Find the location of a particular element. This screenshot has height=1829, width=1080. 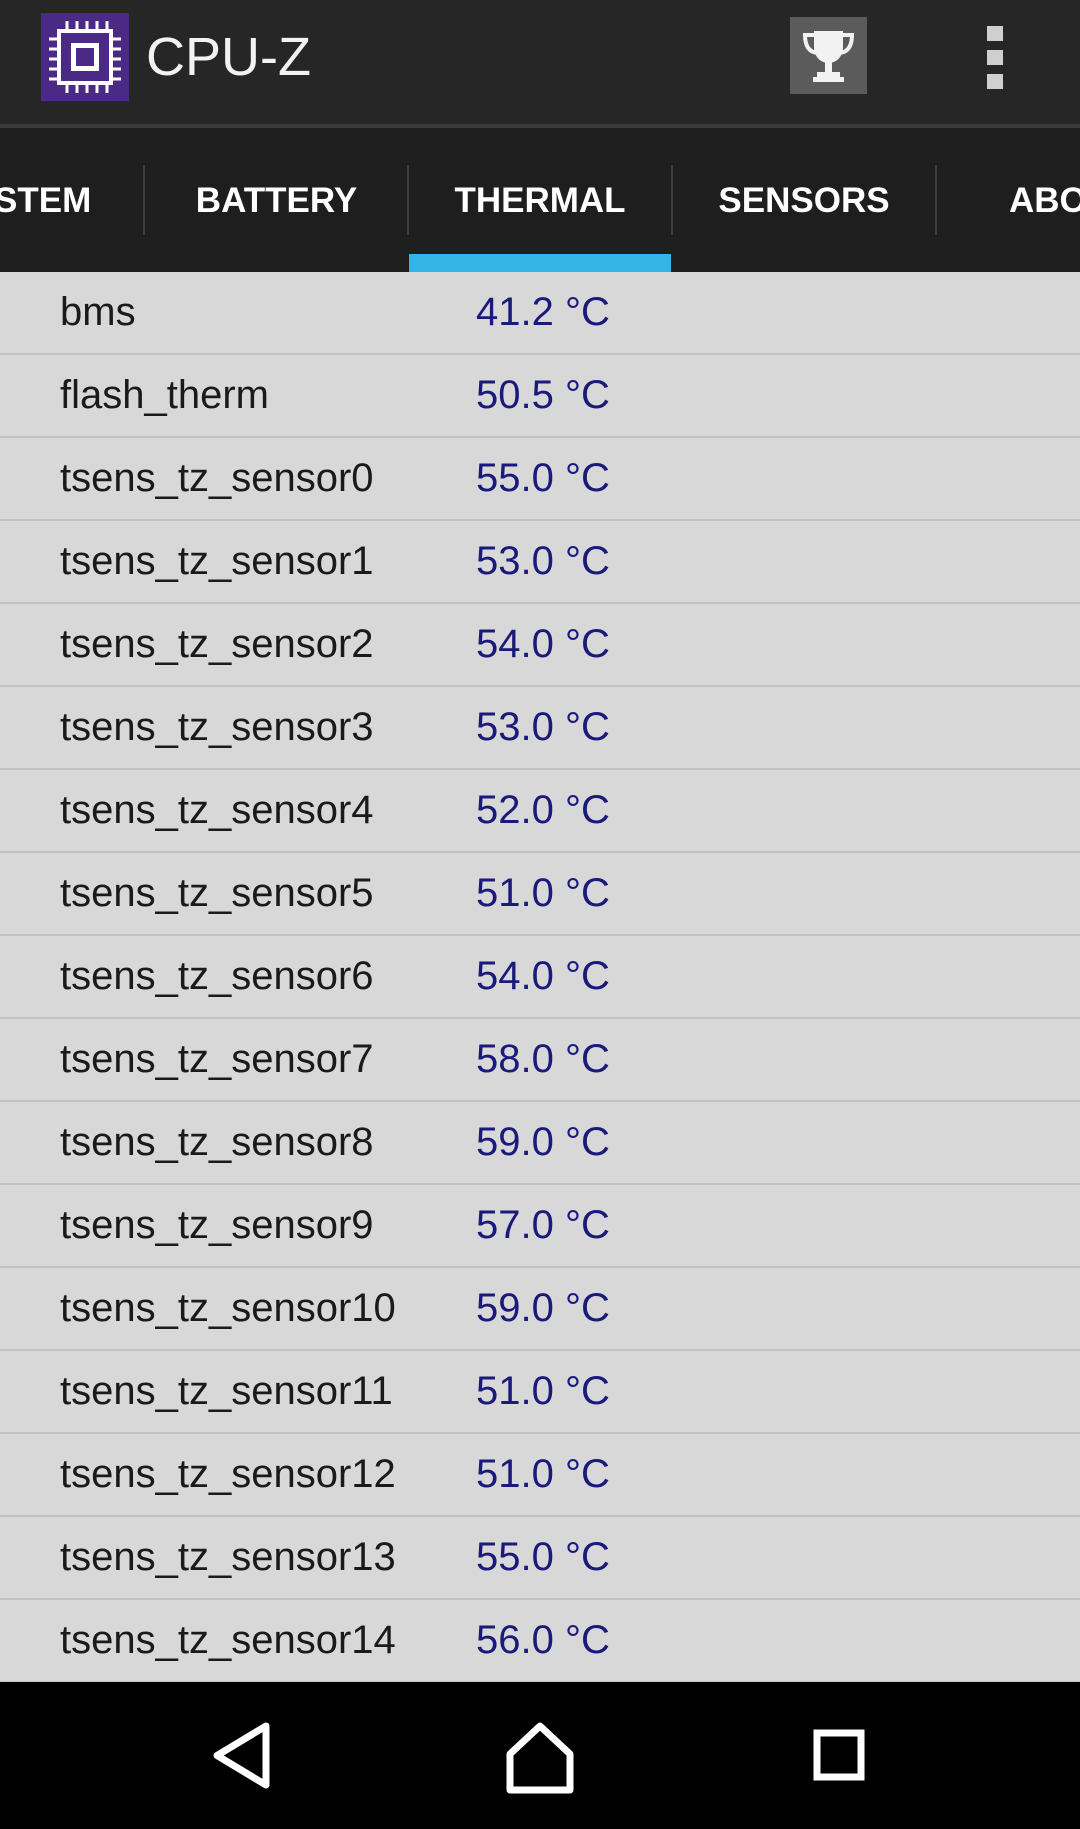

navigation-bar is located at coordinates (540, 1755).